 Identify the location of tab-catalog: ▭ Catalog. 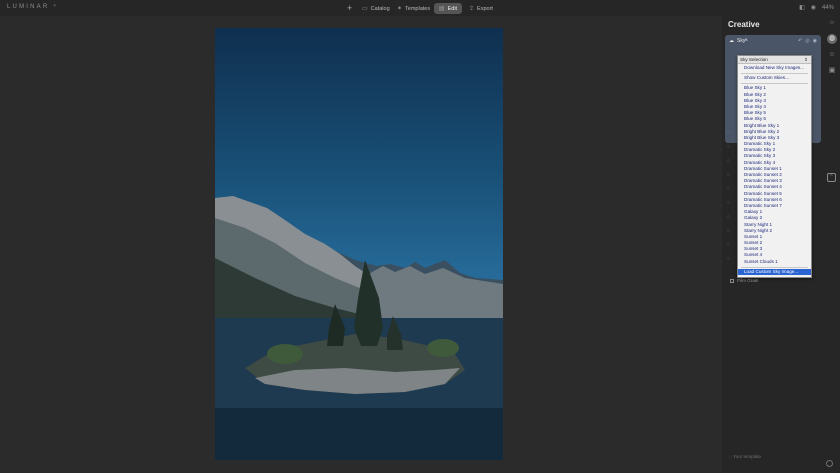
(376, 8).